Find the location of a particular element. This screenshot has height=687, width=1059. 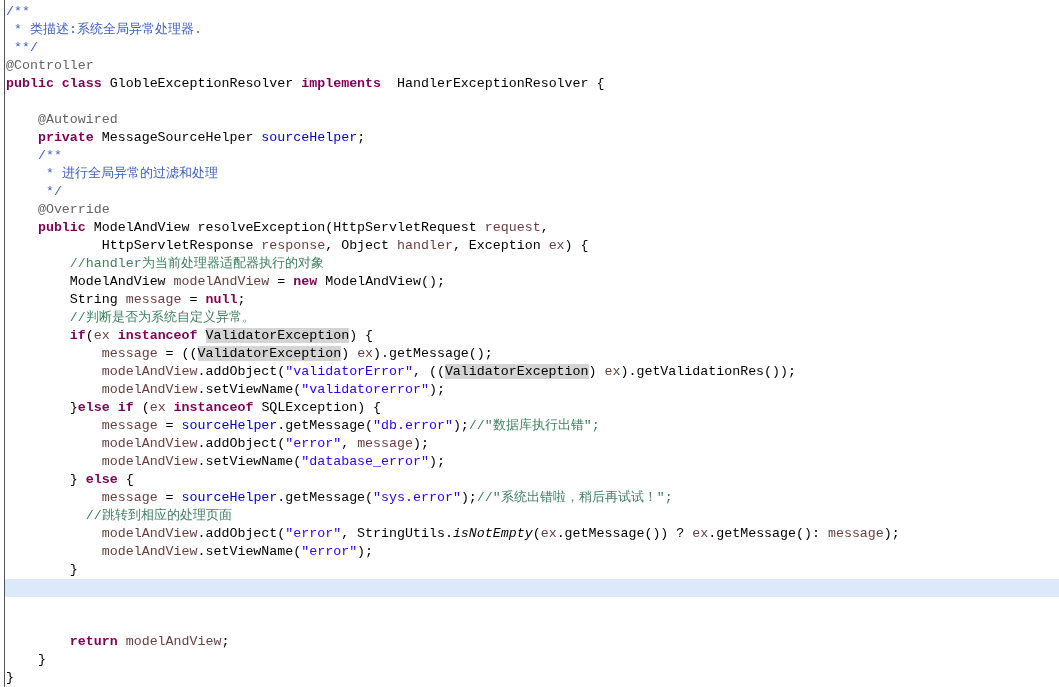

code-line: }else if (ex instanceof SQLException) { is located at coordinates (225, 408).